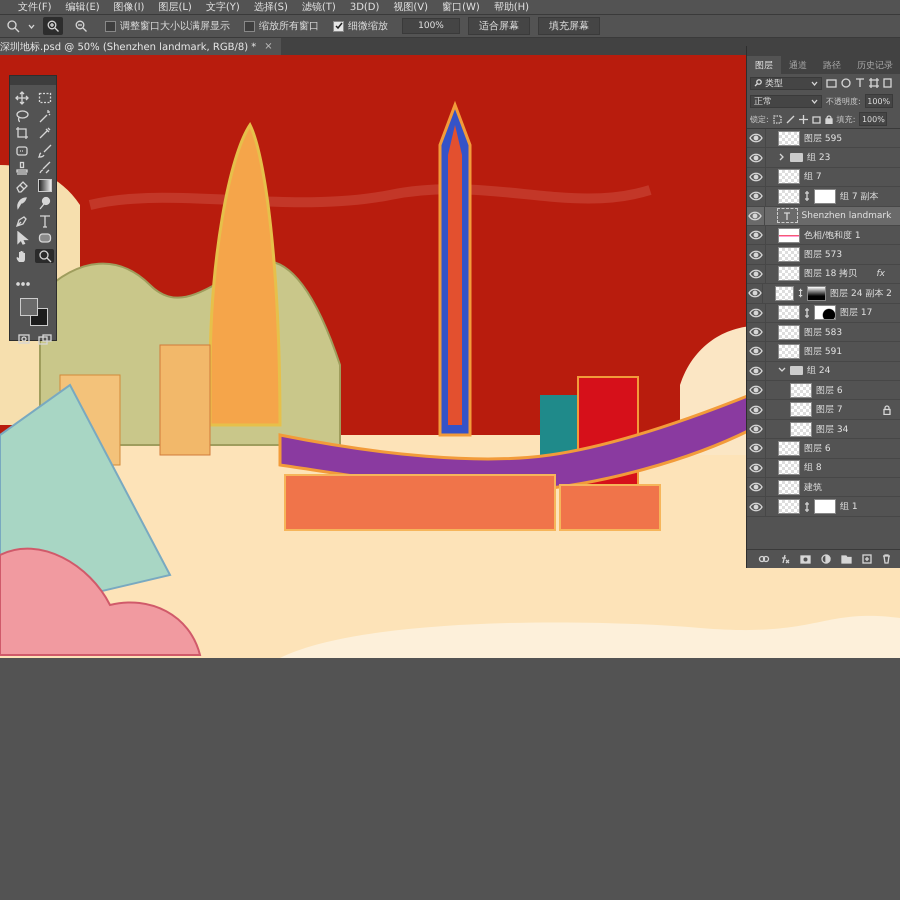 The height and width of the screenshot is (900, 900). I want to click on opacity-field: 100%, so click(878, 101).